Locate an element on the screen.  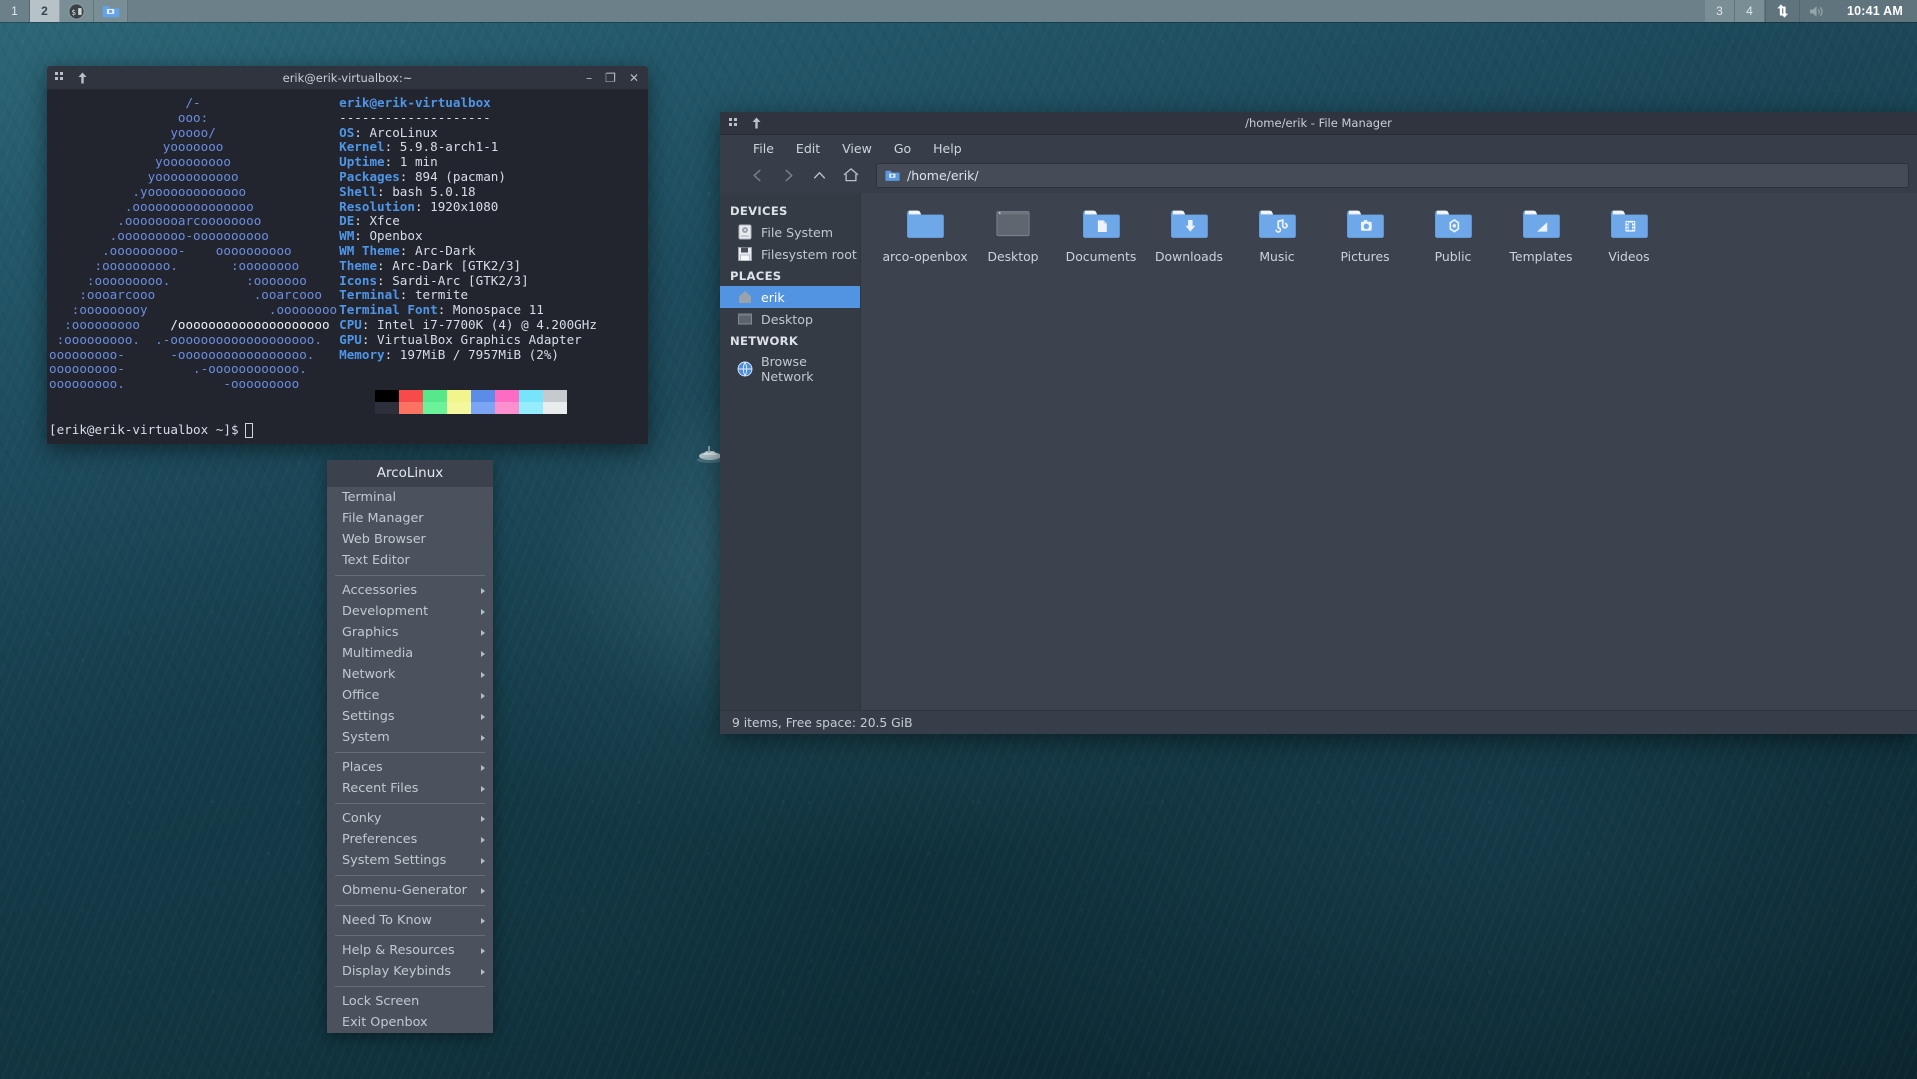
panel-spacer is located at coordinates (916, 11).